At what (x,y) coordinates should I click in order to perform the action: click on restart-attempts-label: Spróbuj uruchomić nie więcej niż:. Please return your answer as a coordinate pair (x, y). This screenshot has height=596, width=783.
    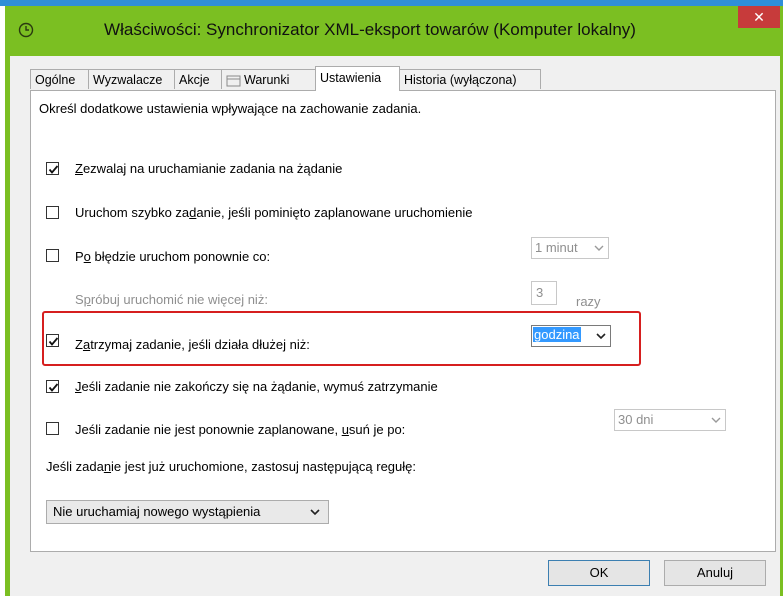
    Looking at the image, I should click on (171, 299).